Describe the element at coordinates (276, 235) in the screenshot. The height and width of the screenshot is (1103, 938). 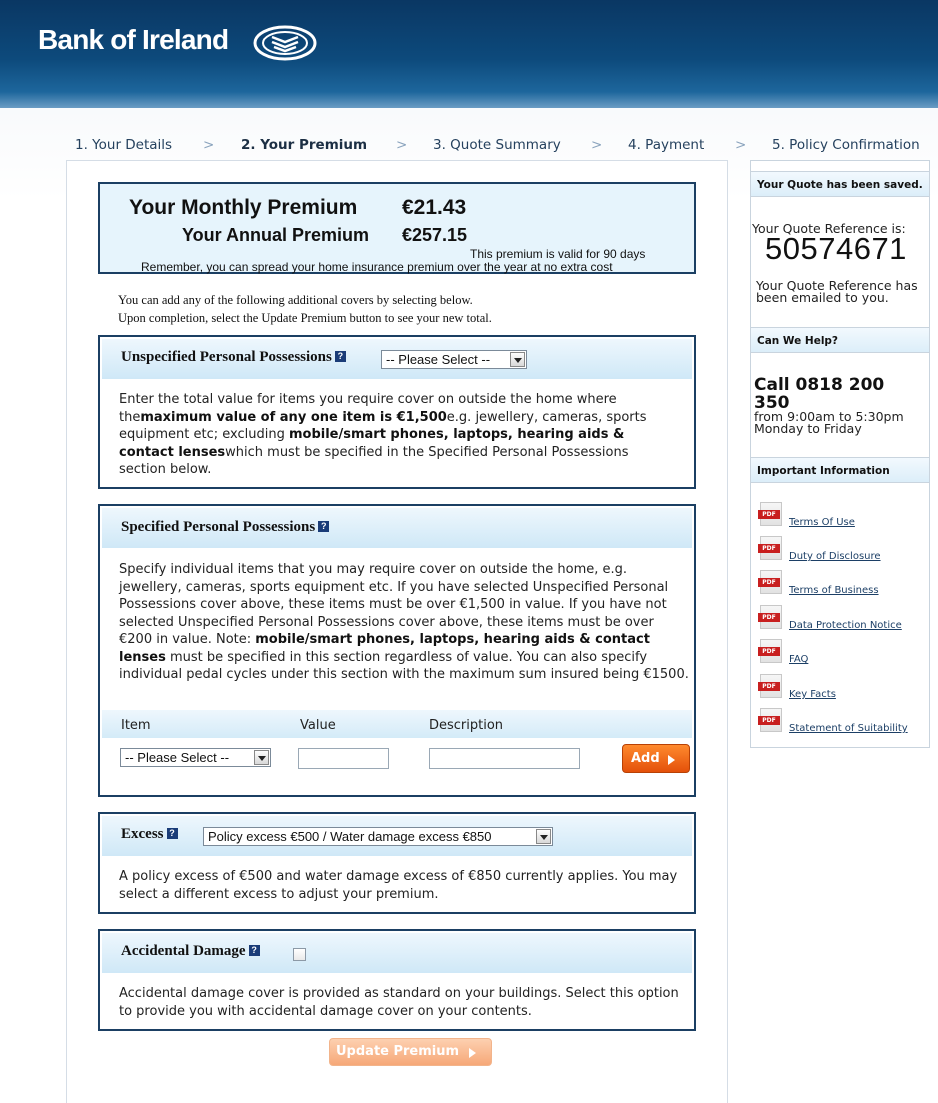
I see `annual-premium-label: Your Annual Premium` at that location.